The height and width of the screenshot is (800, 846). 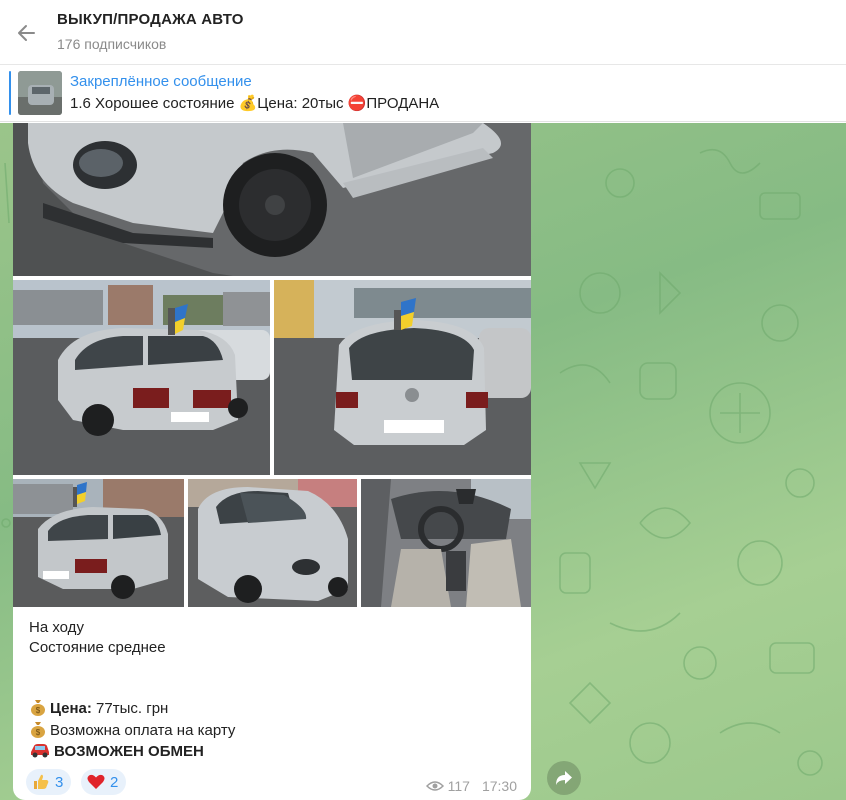 What do you see at coordinates (446, 543) in the screenshot?
I see `photo-car-interior` at bounding box center [446, 543].